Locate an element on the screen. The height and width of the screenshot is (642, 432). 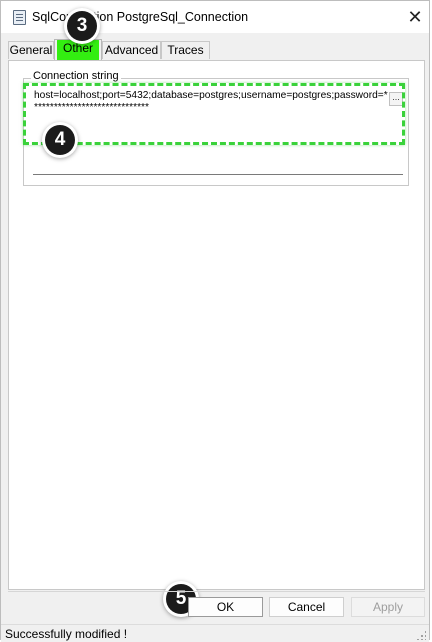
status-bar: Successfully modified ! is located at coordinates (215, 633).